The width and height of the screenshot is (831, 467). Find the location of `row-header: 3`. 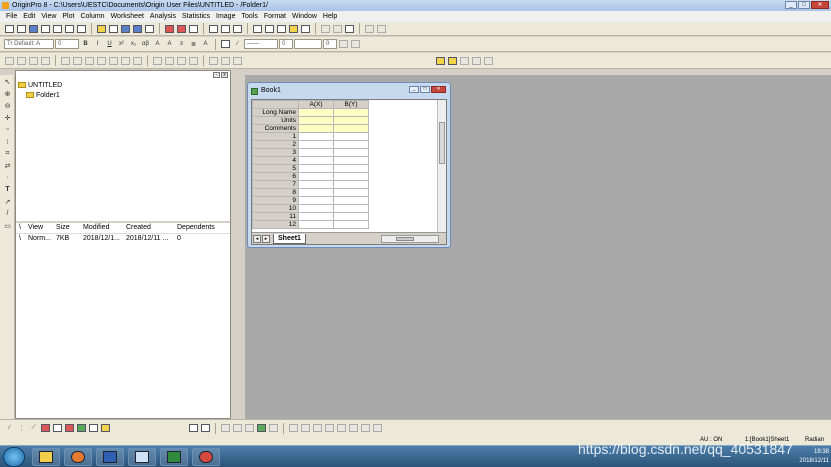

row-header: 3 is located at coordinates (275, 152).